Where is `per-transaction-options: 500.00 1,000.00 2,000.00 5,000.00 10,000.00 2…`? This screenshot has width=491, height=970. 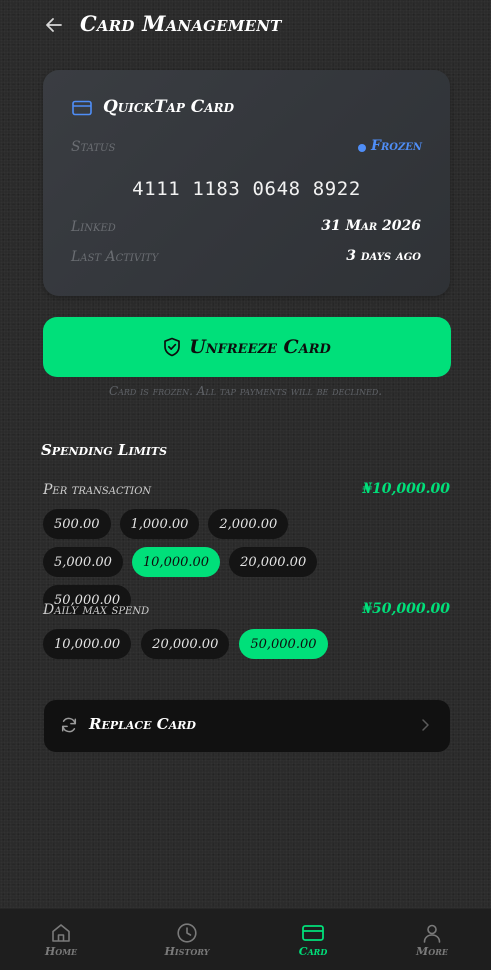
per-transaction-options: 500.00 1,000.00 2,000.00 5,000.00 10,000.00 2… is located at coordinates (208, 562).